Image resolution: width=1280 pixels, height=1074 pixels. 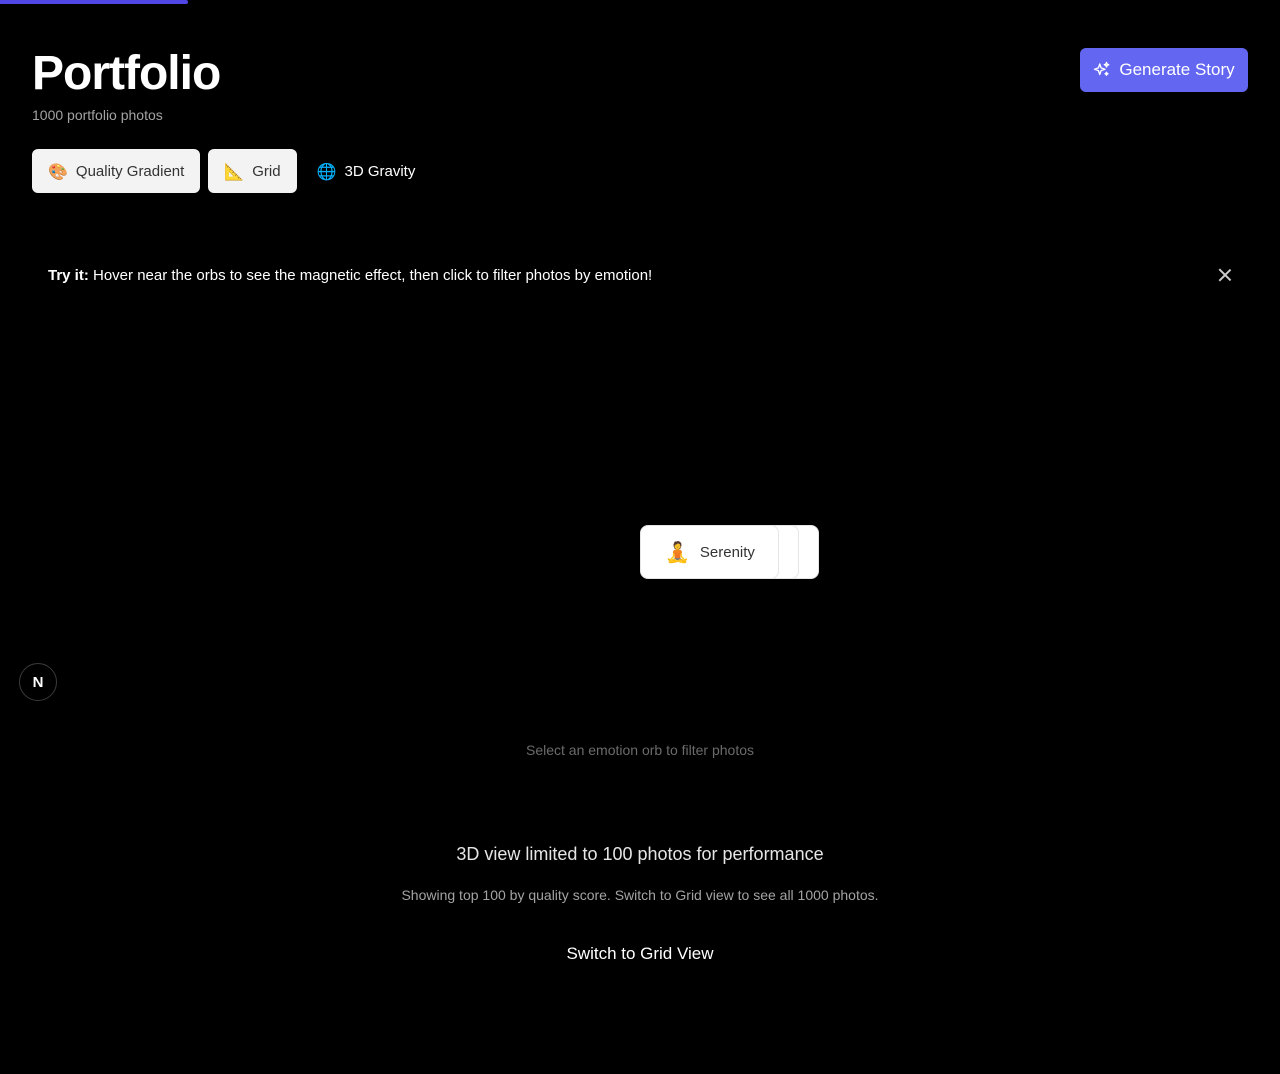 I want to click on tab-label: 3D Gravity, so click(x=380, y=171).